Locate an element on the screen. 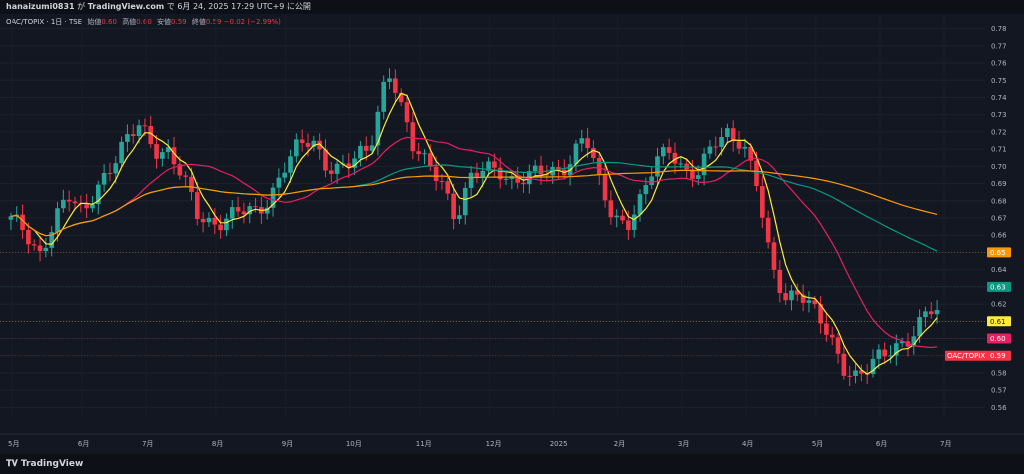 The image size is (1024, 474). site-name: TradingView.com is located at coordinates (126, 6).